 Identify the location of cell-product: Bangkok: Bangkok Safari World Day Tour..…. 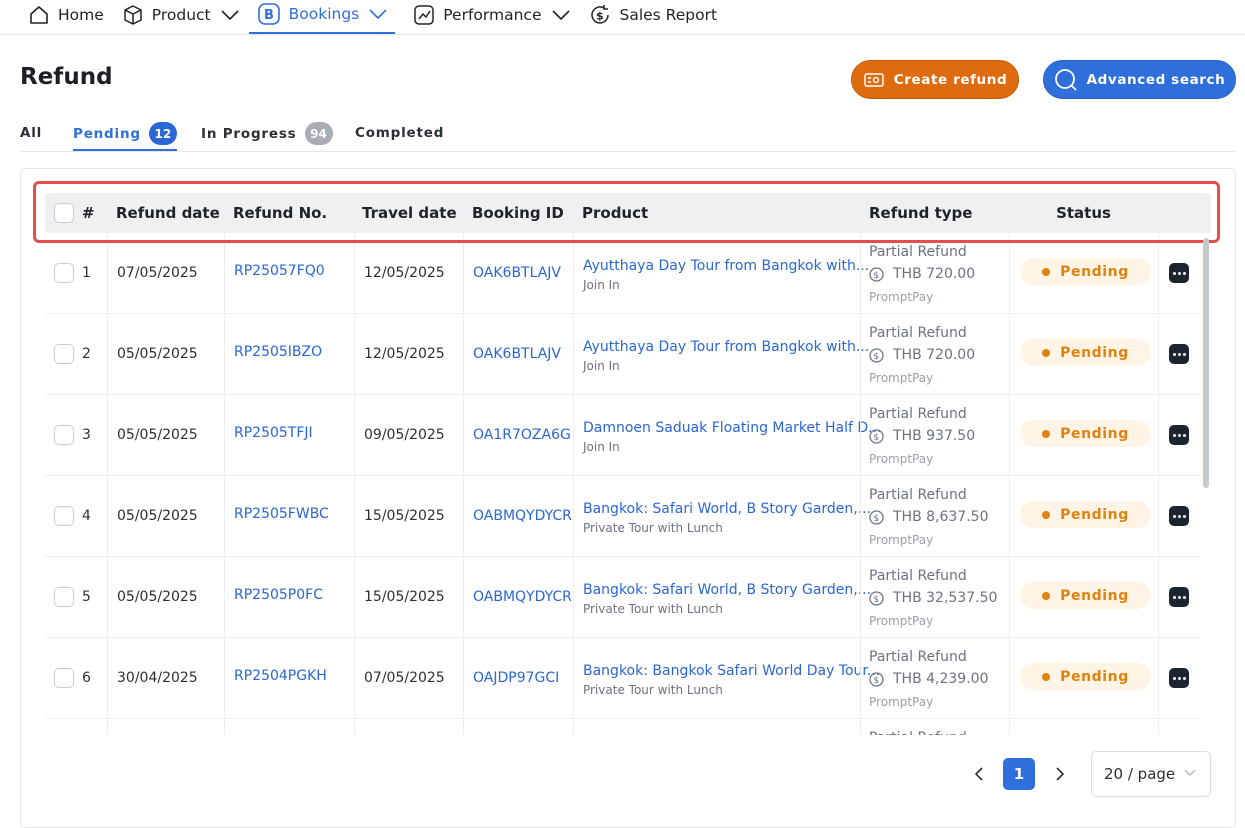
(726, 678).